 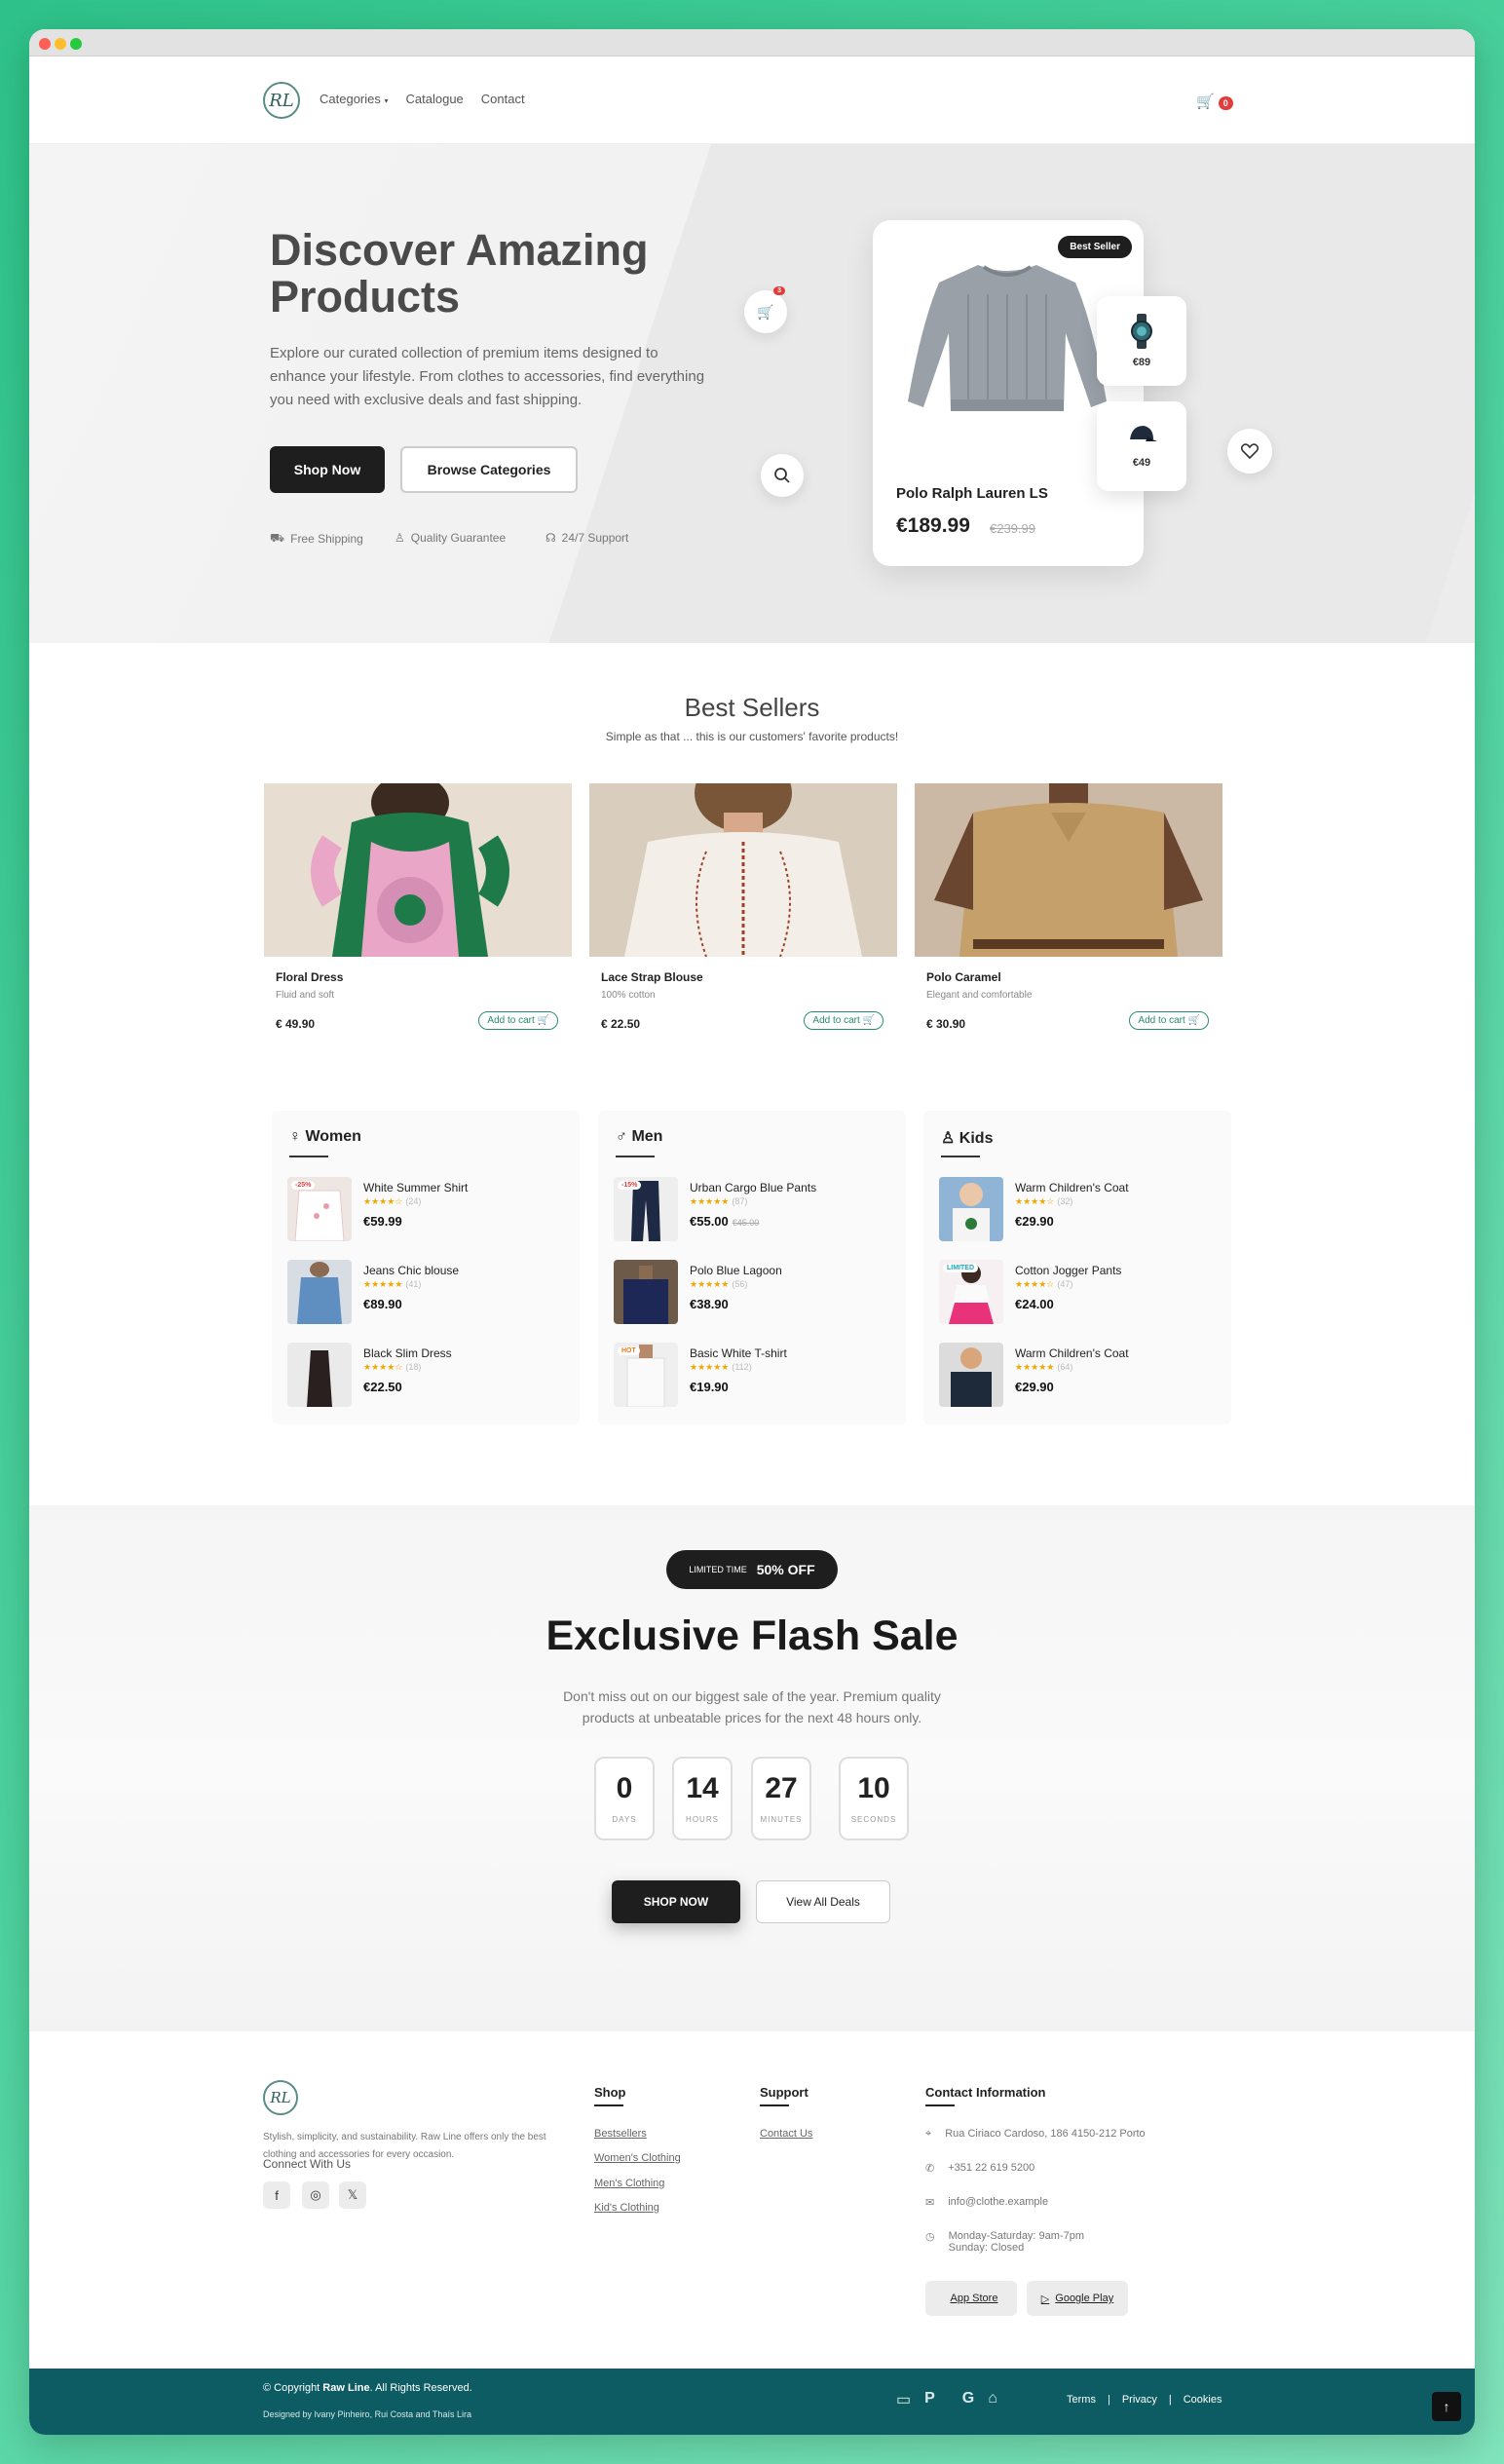 What do you see at coordinates (740, 1284) in the screenshot?
I see `review-count: (56)` at bounding box center [740, 1284].